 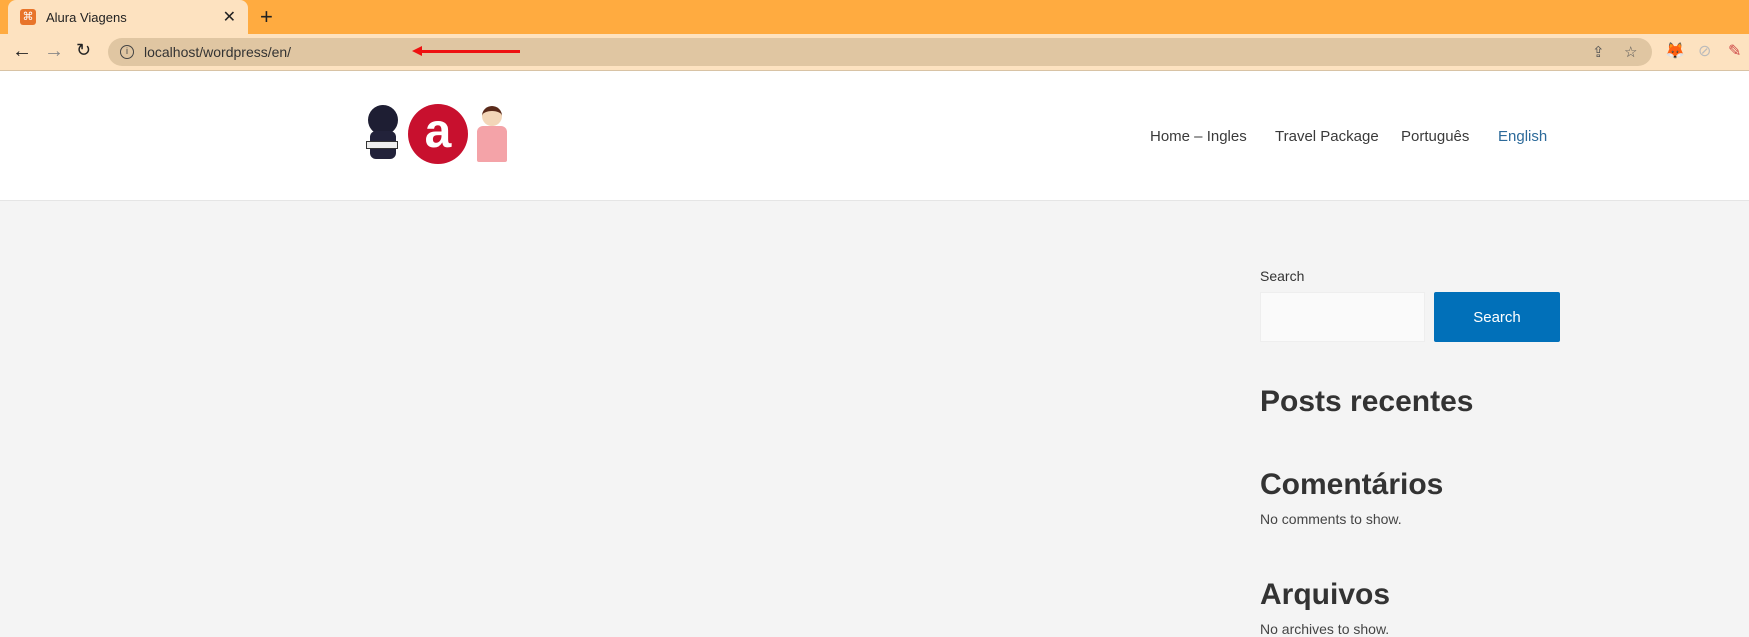 I want to click on menu-item-home: Home – Ingles, so click(x=1198, y=136).